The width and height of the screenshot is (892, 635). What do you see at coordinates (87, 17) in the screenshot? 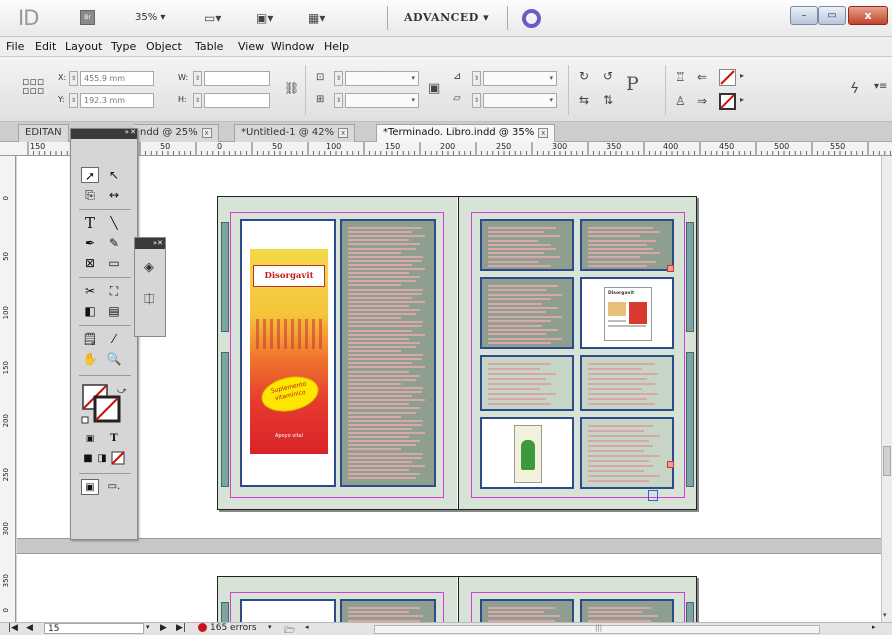
I see `bridge-button: Br` at bounding box center [87, 17].